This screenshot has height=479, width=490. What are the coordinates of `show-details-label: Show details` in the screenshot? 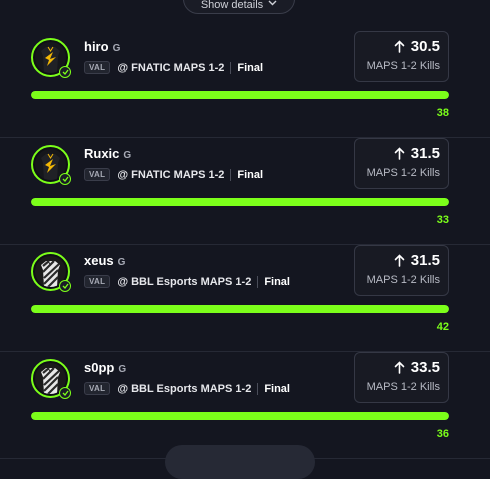 It's located at (232, 5).